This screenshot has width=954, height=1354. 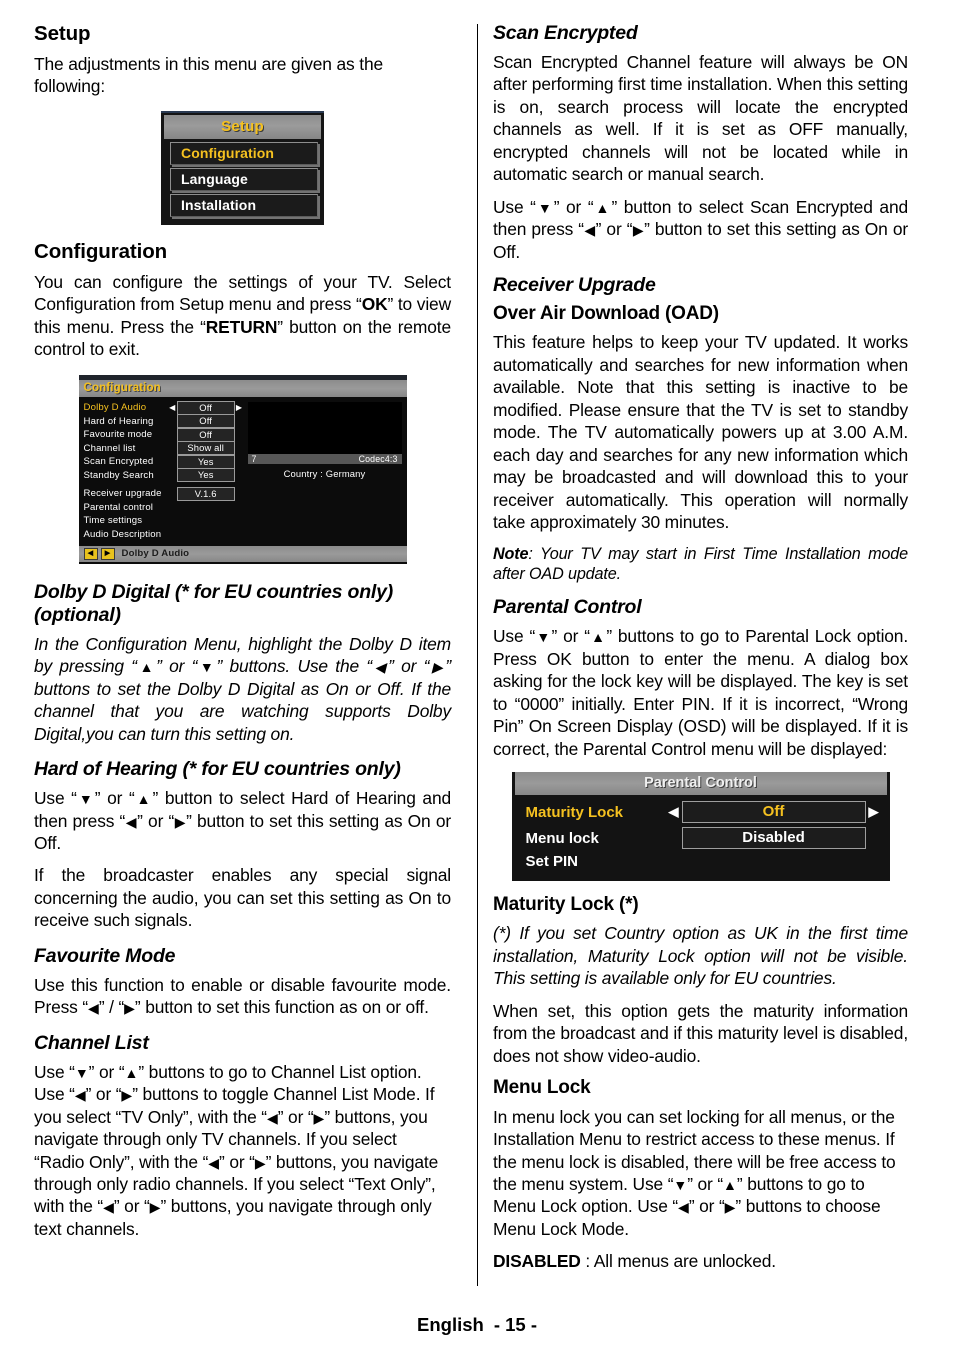 I want to click on ml-text-b: ” or “, so click(x=705, y=1183).